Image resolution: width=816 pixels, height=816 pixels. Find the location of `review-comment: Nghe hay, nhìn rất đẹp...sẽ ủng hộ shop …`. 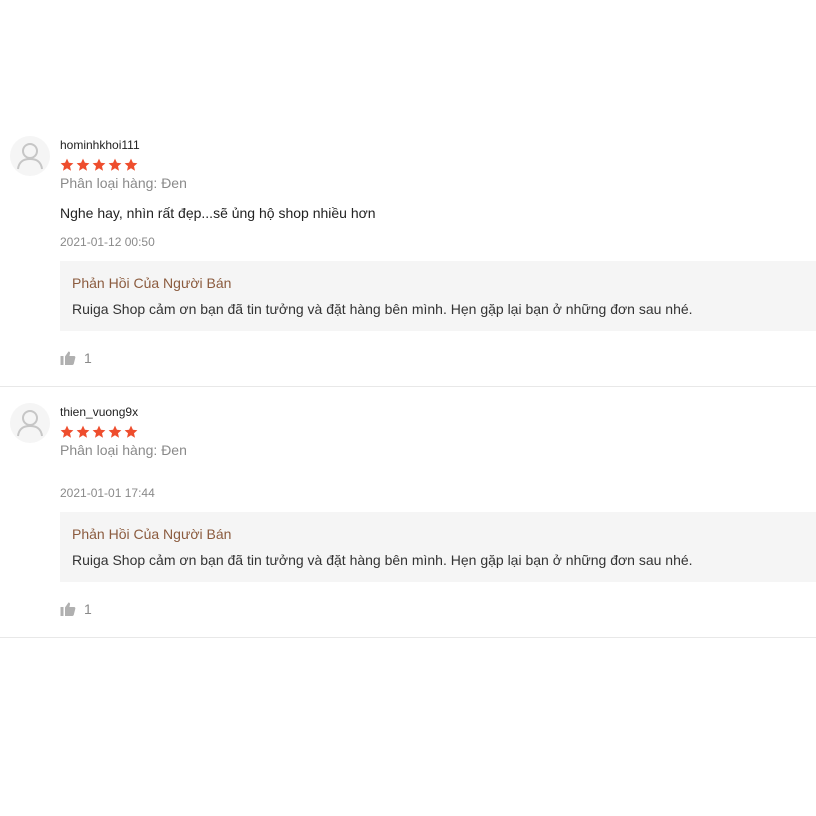

review-comment: Nghe hay, nhìn rất đẹp...sẽ ủng hộ shop … is located at coordinates (218, 213).